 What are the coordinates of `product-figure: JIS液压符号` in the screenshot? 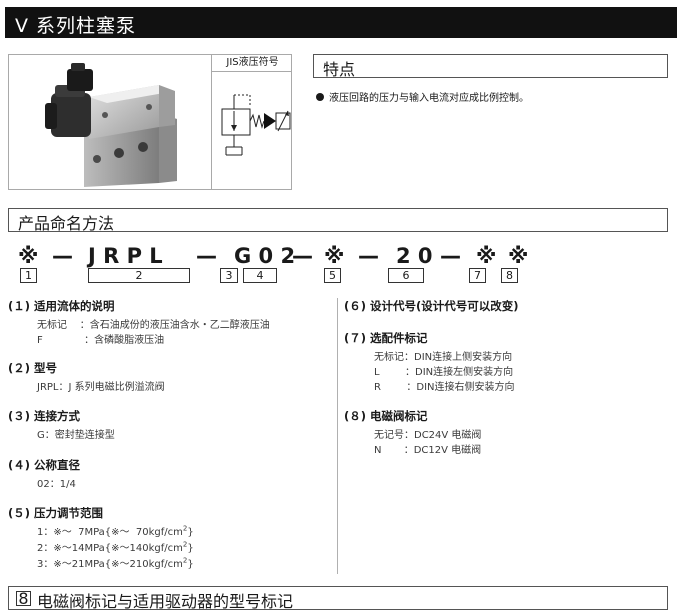 It's located at (150, 122).